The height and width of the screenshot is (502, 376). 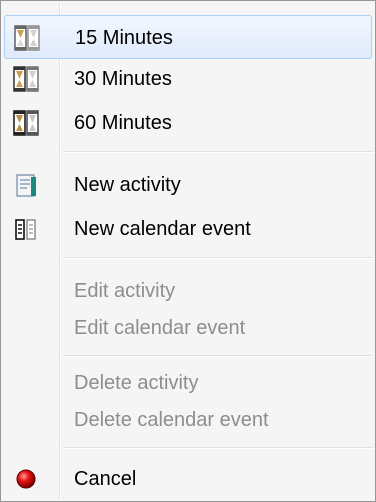 What do you see at coordinates (188, 37) in the screenshot?
I see `menu-item-15-minutes: 15 Minutes` at bounding box center [188, 37].